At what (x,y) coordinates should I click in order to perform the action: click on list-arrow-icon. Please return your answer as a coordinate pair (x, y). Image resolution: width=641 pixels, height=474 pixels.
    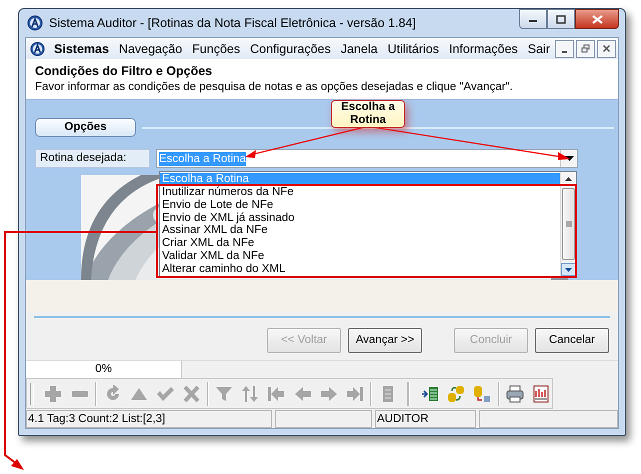
    Looking at the image, I should click on (429, 393).